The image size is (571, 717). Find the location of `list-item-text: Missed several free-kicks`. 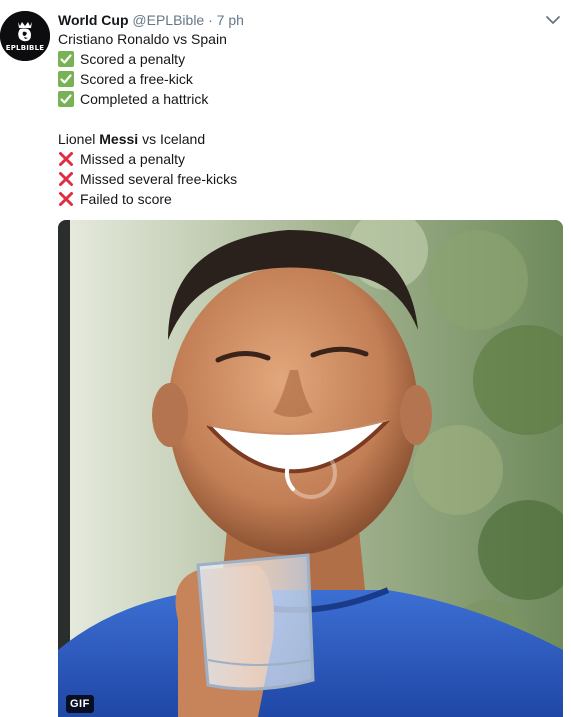

list-item-text: Missed several free-kicks is located at coordinates (159, 179).